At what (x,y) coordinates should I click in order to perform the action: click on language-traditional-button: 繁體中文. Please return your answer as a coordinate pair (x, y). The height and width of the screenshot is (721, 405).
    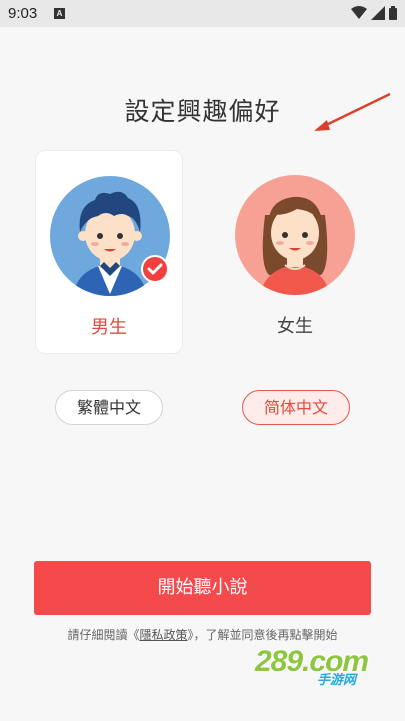
    Looking at the image, I should click on (109, 407).